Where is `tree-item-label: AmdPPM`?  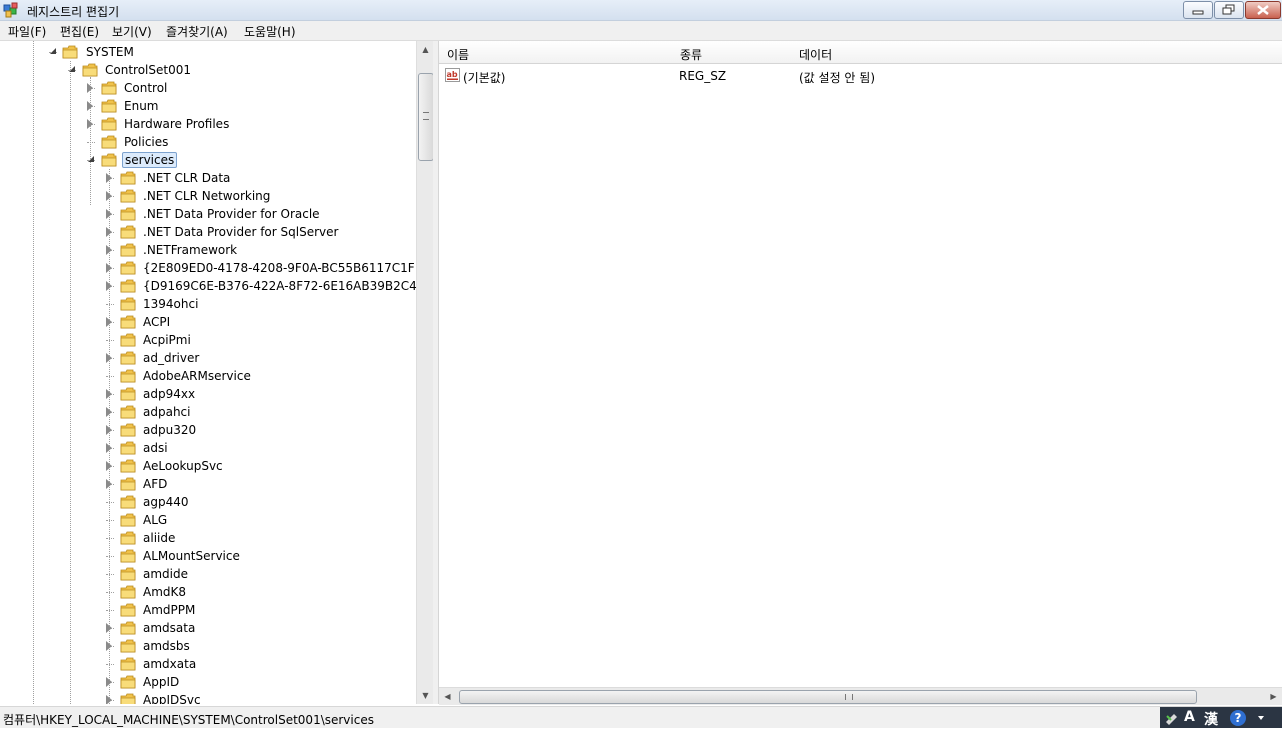
tree-item-label: AmdPPM is located at coordinates (169, 610).